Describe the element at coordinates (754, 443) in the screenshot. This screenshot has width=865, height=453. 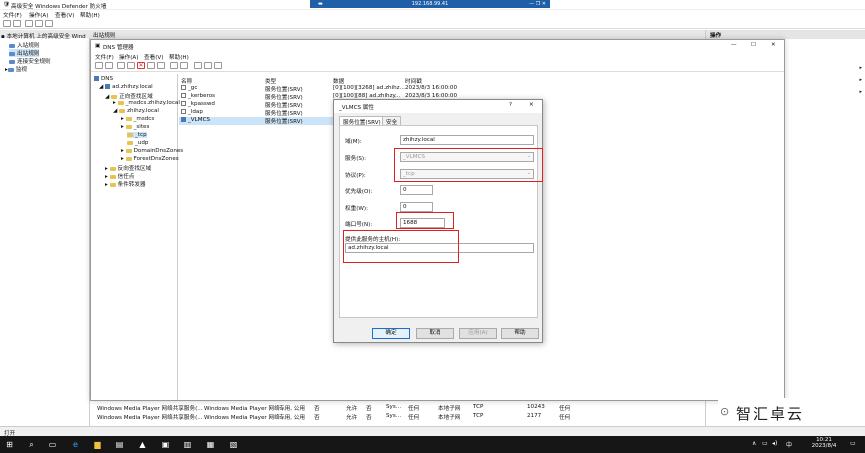
I see `tray-chevron-icon: ∧` at that location.